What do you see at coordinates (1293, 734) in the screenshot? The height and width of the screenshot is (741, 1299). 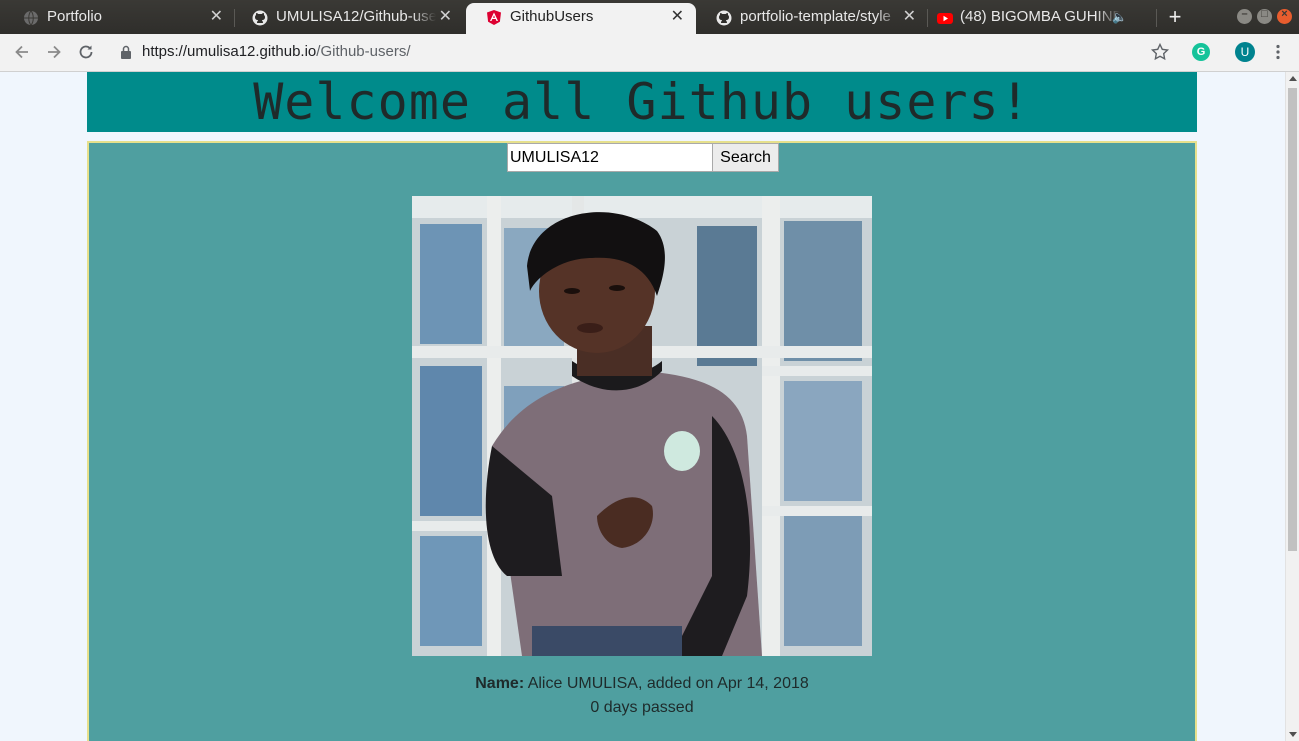 I see `scroll-down-arrow-icon` at bounding box center [1293, 734].